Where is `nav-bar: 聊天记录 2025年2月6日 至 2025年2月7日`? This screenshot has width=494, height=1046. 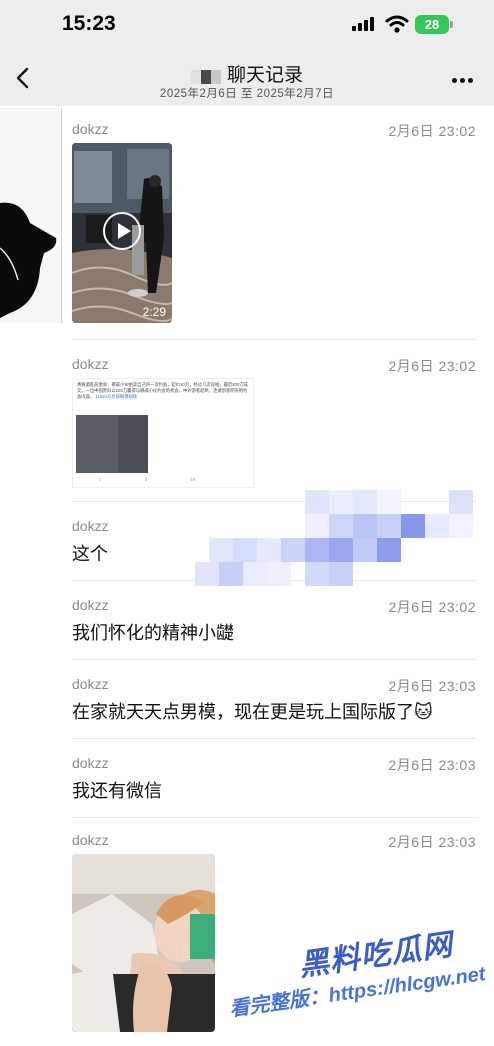
nav-bar: 聊天记录 2025年2月6日 至 2025年2月7日 is located at coordinates (247, 80).